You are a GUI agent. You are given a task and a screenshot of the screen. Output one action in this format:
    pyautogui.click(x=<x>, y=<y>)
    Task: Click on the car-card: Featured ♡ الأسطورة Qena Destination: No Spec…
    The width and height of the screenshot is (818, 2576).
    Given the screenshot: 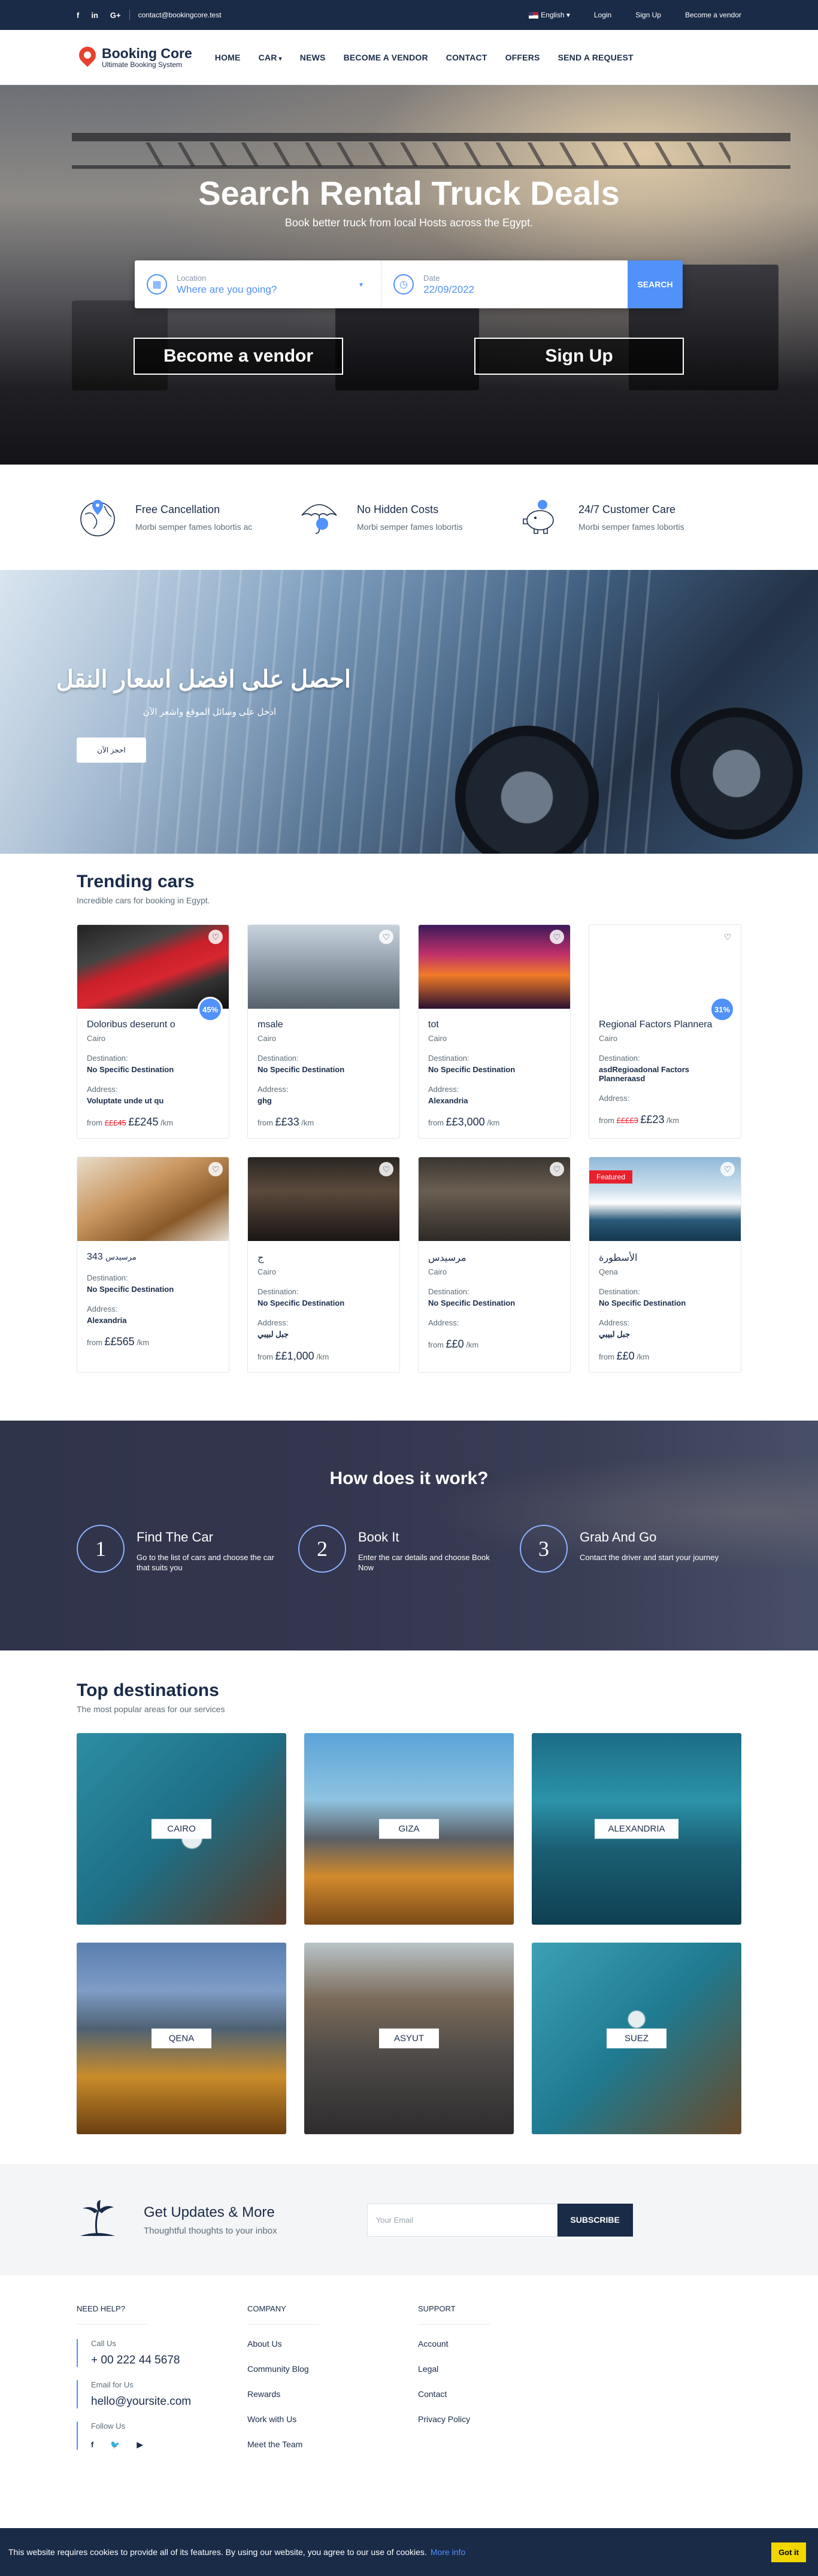 What is the action you would take?
    pyautogui.click(x=665, y=1265)
    